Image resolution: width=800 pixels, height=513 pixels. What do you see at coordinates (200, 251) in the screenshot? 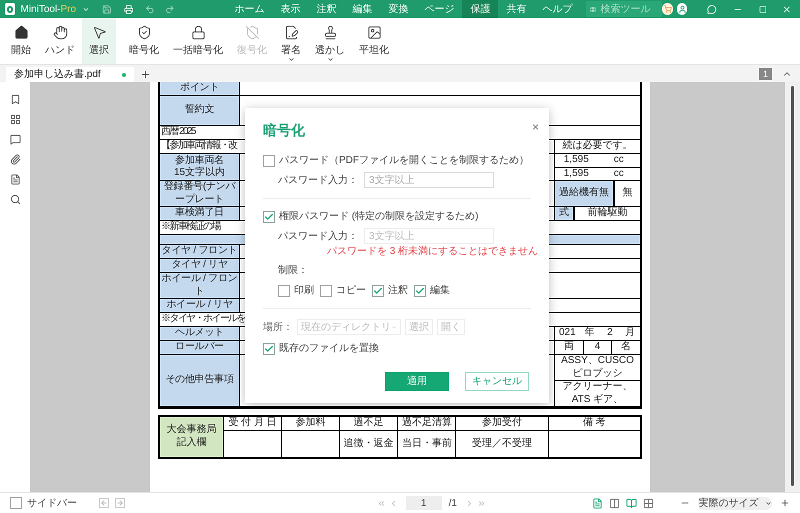
I see `label-text: タイヤ / フロント` at bounding box center [200, 251].